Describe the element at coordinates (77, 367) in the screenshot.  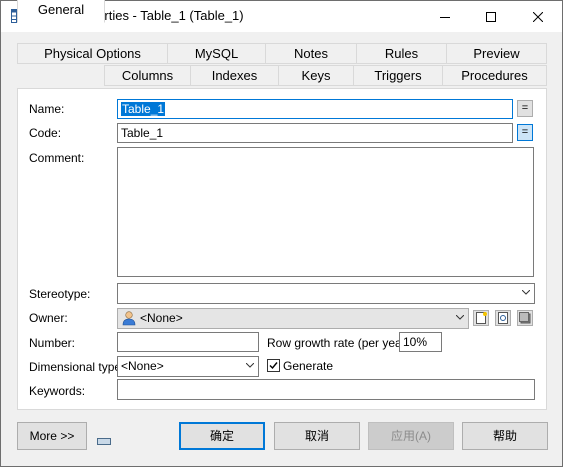
I see `dimensional-type-label: Dimensional type:` at that location.